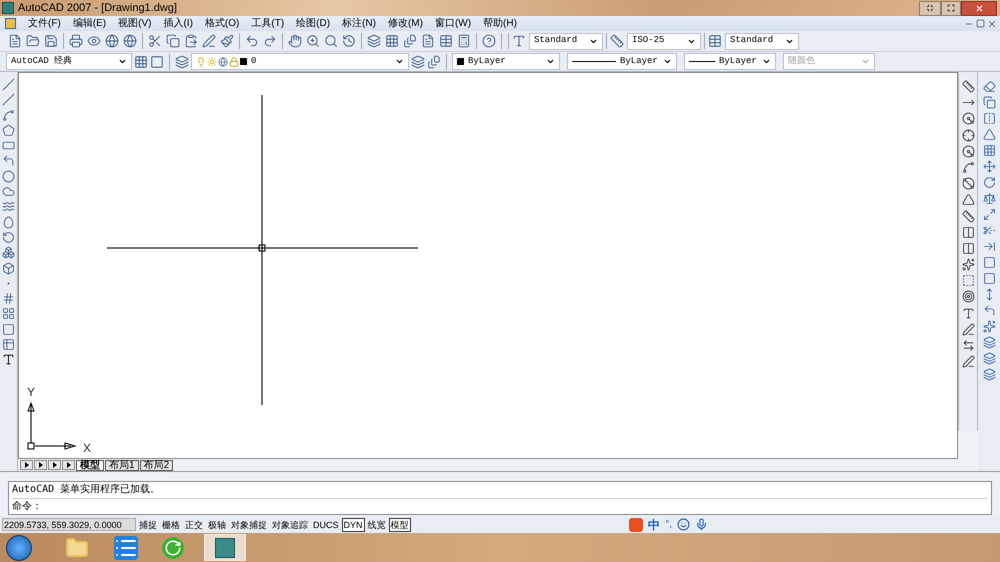 This screenshot has height=562, width=1000. What do you see at coordinates (331, 41) in the screenshot?
I see `magnifier-icon` at bounding box center [331, 41].